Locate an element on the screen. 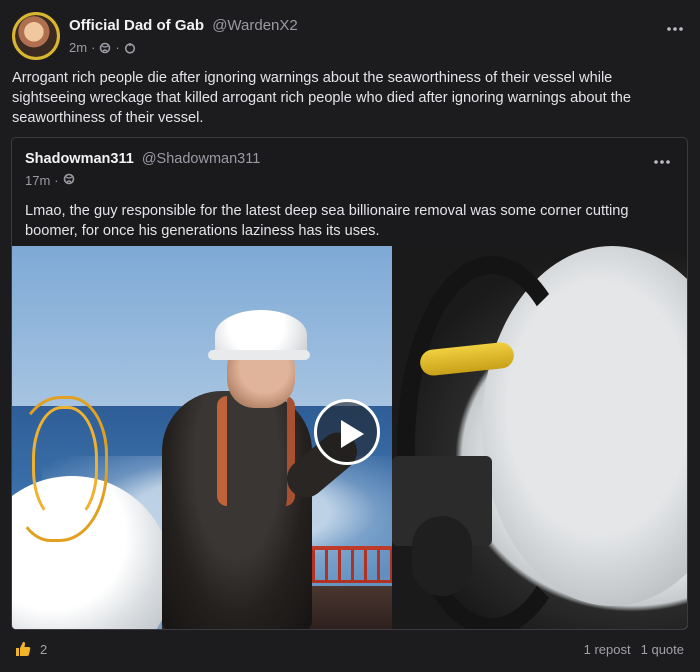  post-meta: 2m · · is located at coordinates (102, 47).